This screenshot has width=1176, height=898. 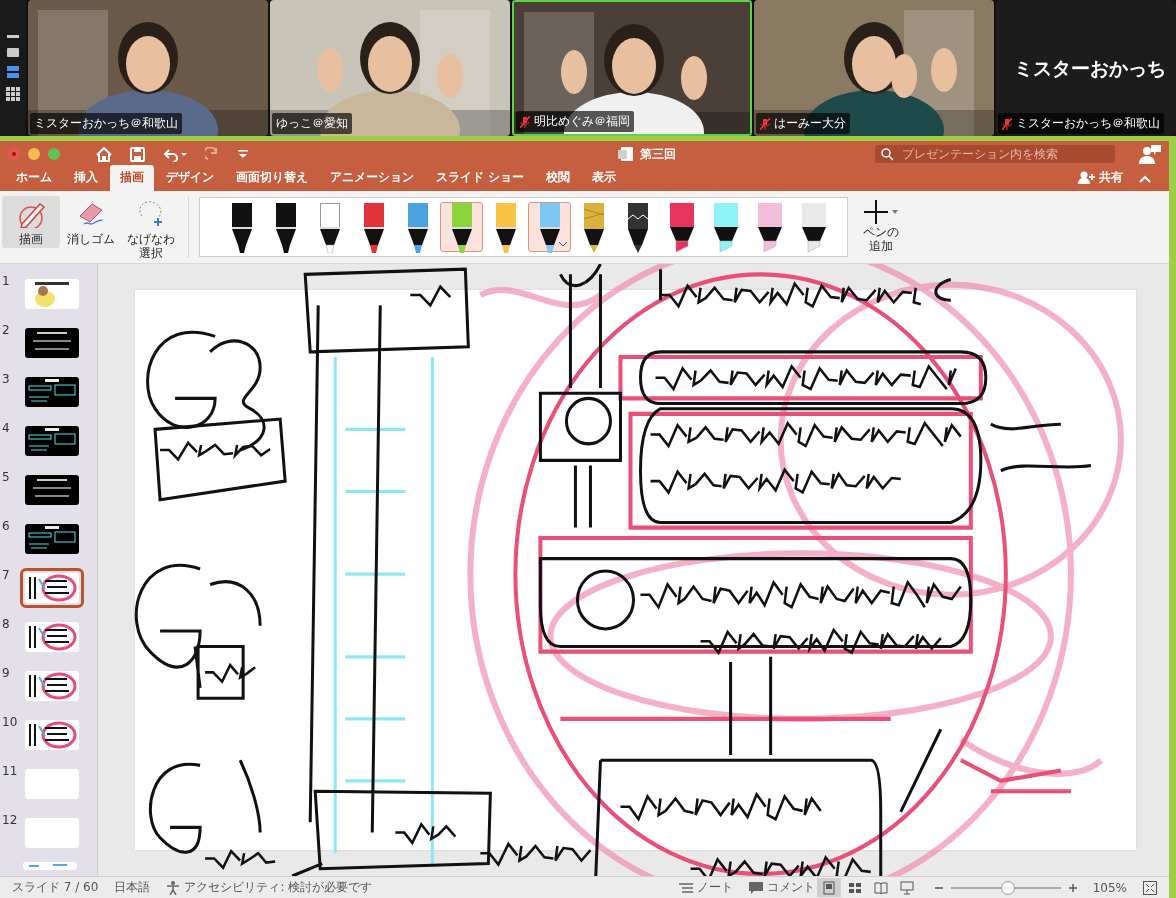 What do you see at coordinates (6, 624) in the screenshot?
I see `slide-number: 8` at bounding box center [6, 624].